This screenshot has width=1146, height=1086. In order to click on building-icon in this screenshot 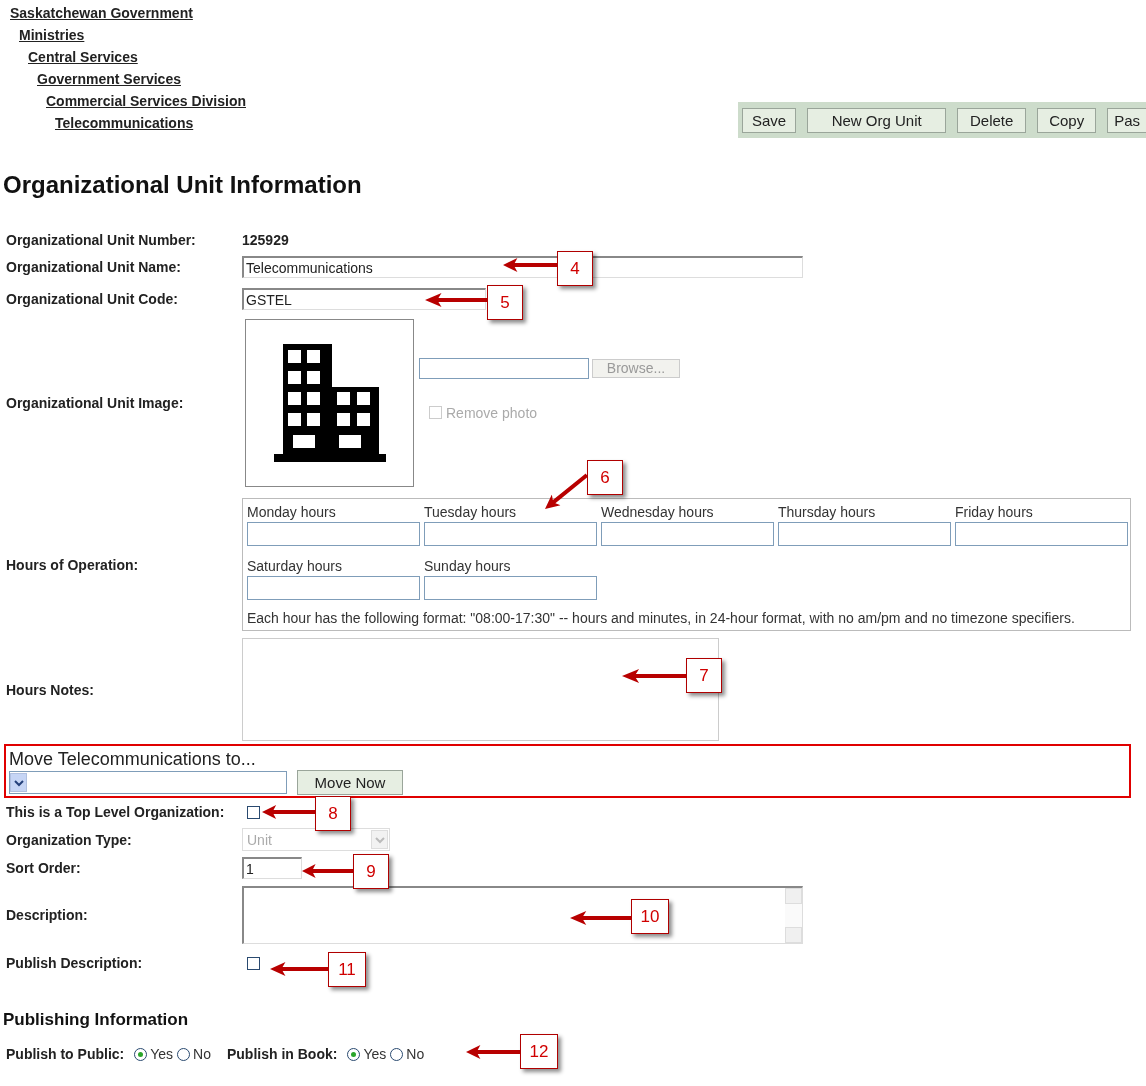, I will do `click(329, 403)`.